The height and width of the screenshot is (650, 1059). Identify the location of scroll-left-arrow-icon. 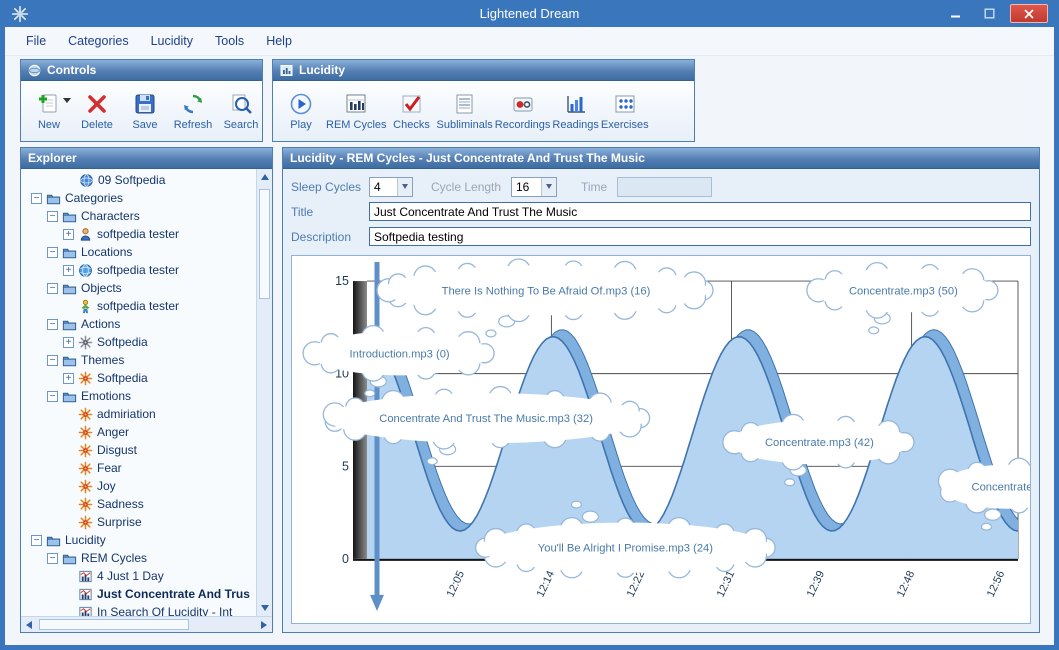
(29, 624).